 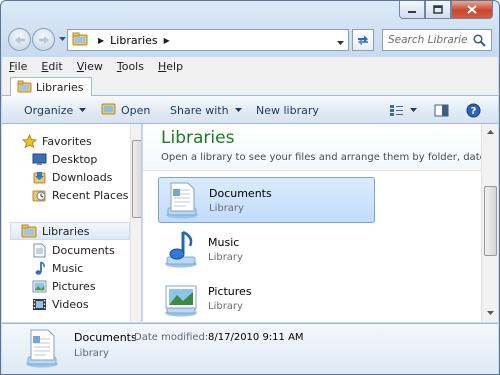 I want to click on forward-button, so click(x=43, y=39).